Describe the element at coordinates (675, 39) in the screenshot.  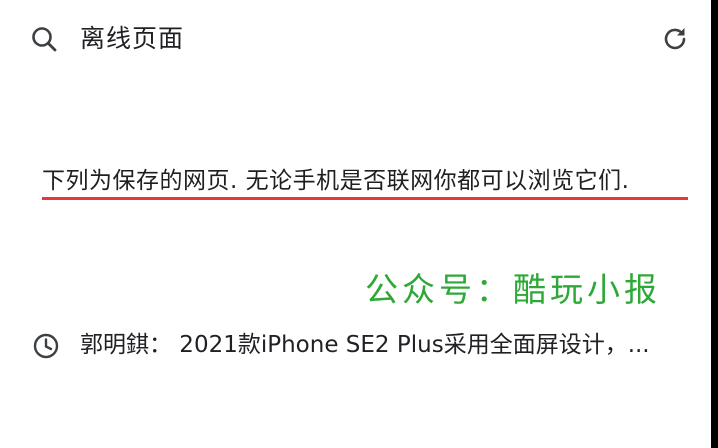
I see `refresh-icon` at that location.